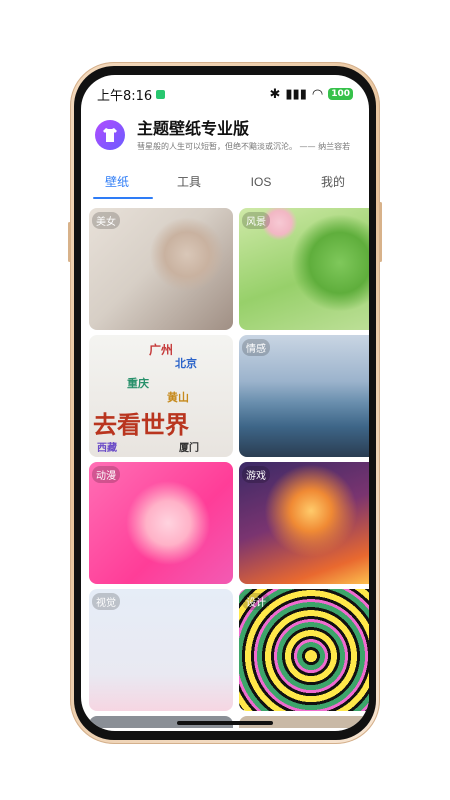 This screenshot has width=450, height=800. What do you see at coordinates (161, 396) in the screenshot?
I see `category-tile-travel: 广州 北京 重庆 黄山 去看世界 厦门 西藏` at bounding box center [161, 396].